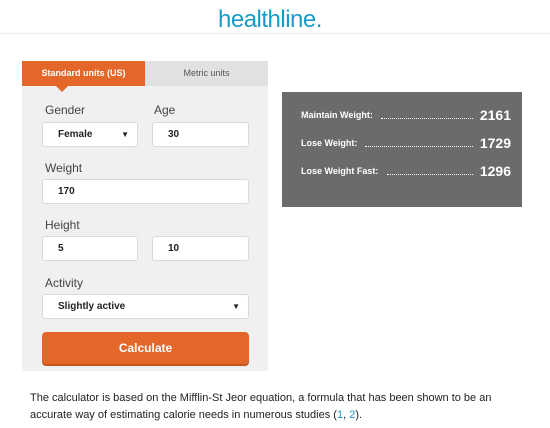 This screenshot has width=550, height=428. I want to click on weight-input: 170, so click(145, 191).